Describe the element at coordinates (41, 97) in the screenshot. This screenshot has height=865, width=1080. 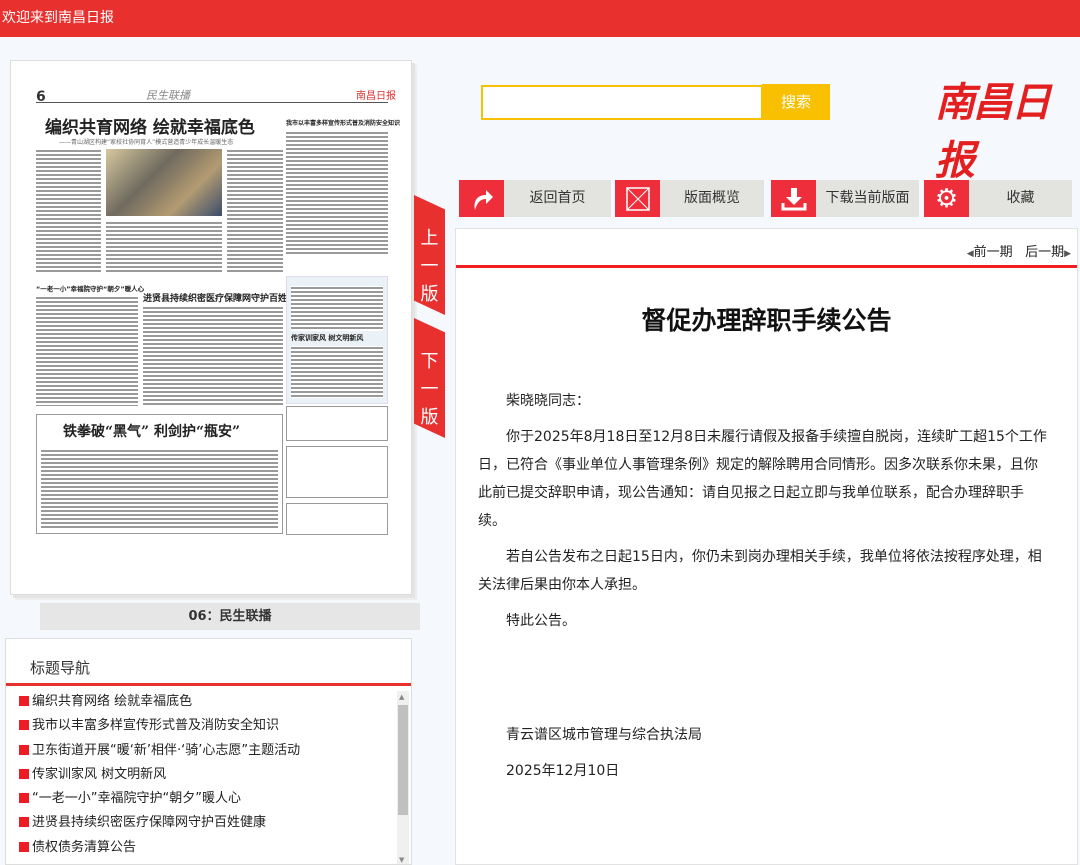
I see `paper-page-number: 6` at that location.